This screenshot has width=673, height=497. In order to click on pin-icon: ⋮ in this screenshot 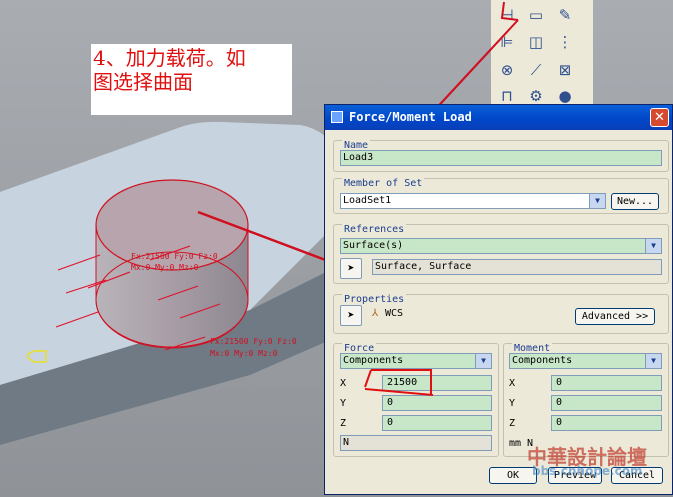, I will do `click(565, 42)`.